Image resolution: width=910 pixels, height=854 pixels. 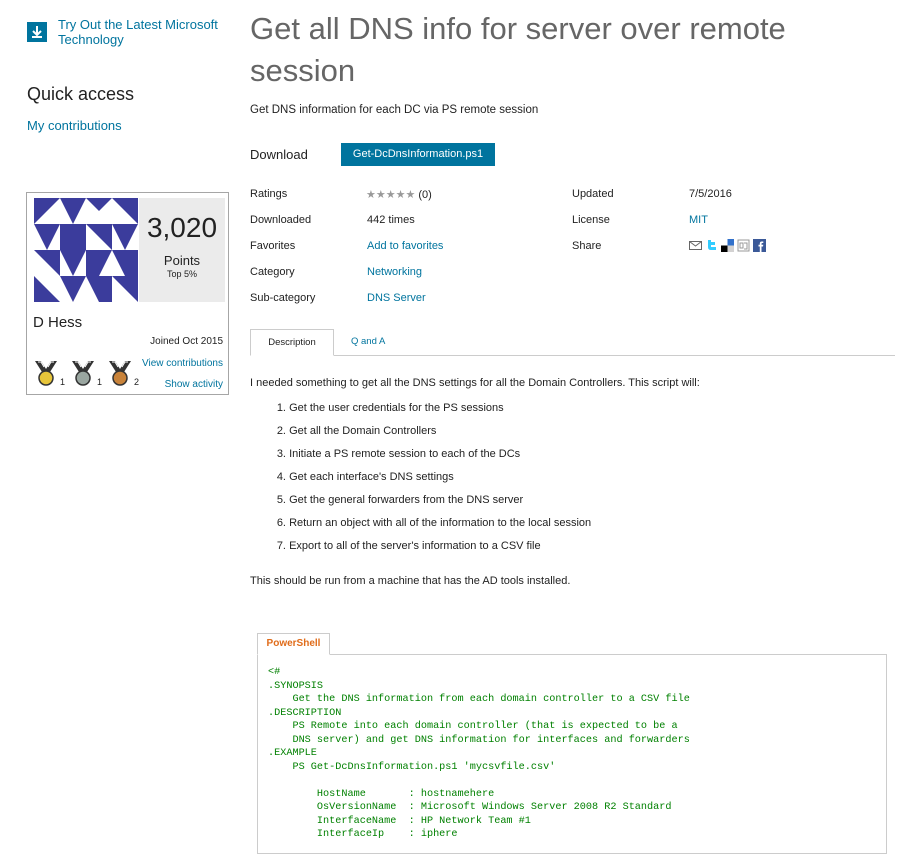 I want to click on facebook-icon, so click(x=759, y=245).